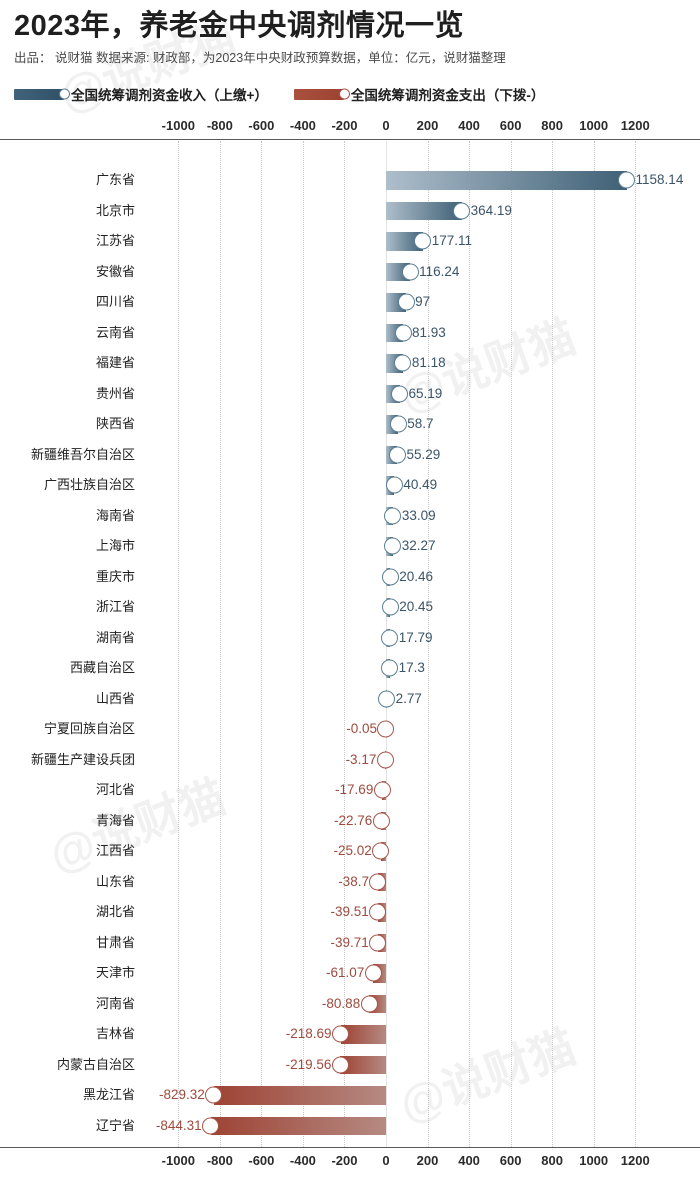 This screenshot has height=1181, width=700. Describe the element at coordinates (350, 180) in the screenshot. I see `chart-row: 广东省 1158.14` at that location.